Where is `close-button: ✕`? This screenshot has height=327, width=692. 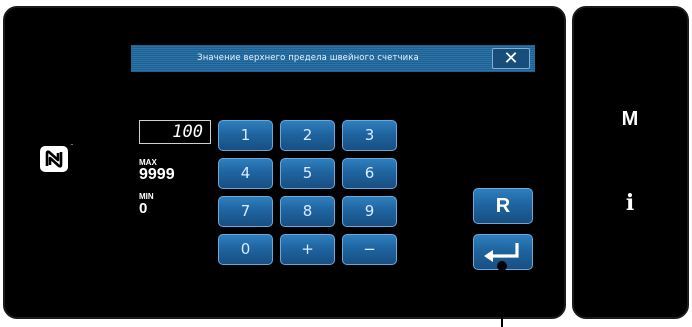
close-button: ✕ is located at coordinates (511, 58).